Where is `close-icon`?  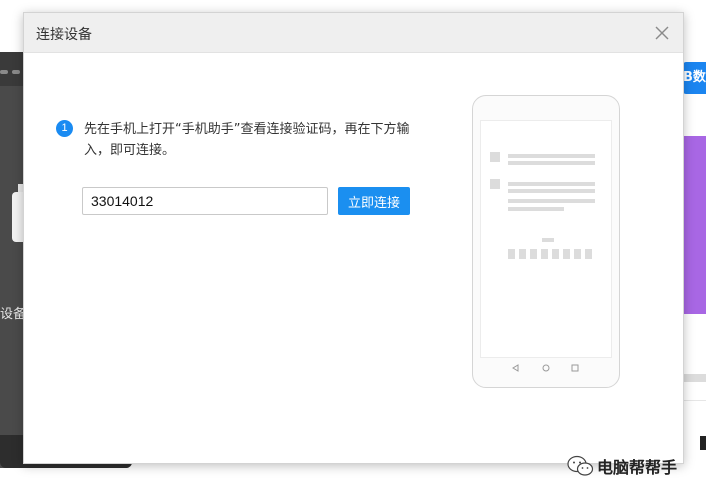
close-icon is located at coordinates (662, 33).